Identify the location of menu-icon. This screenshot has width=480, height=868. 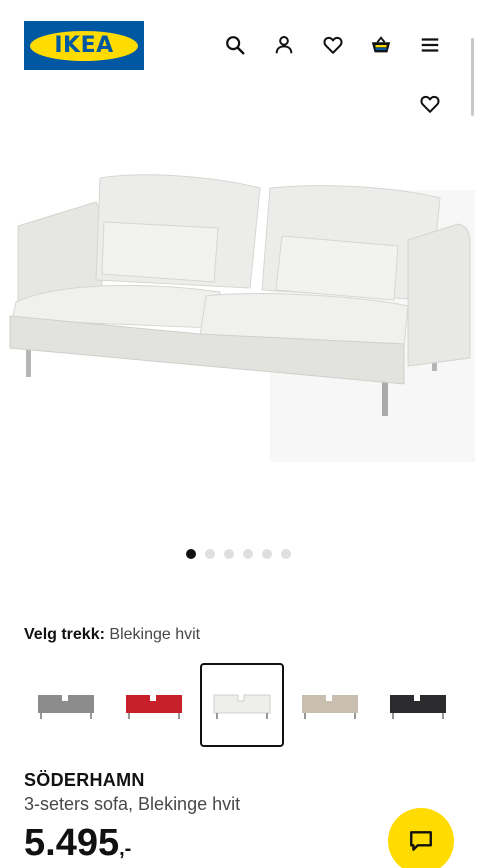
(430, 45).